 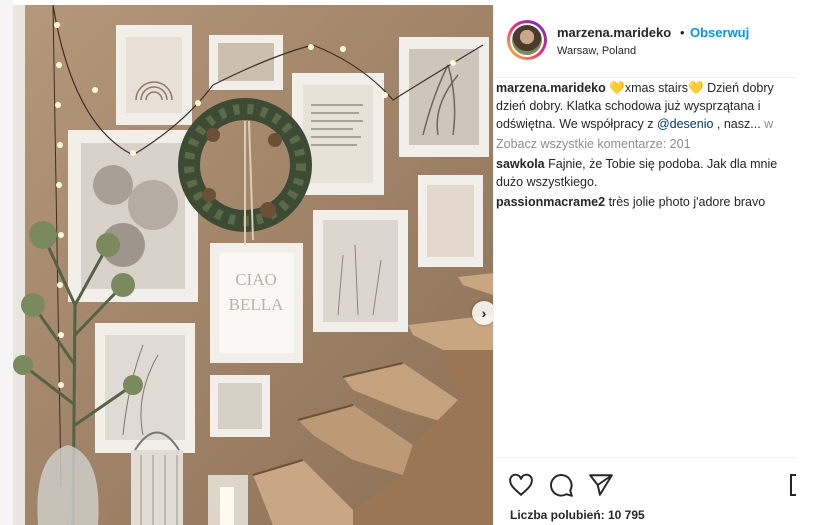 What do you see at coordinates (256, 304) in the screenshot?
I see `svg-text: BELLA` at bounding box center [256, 304].